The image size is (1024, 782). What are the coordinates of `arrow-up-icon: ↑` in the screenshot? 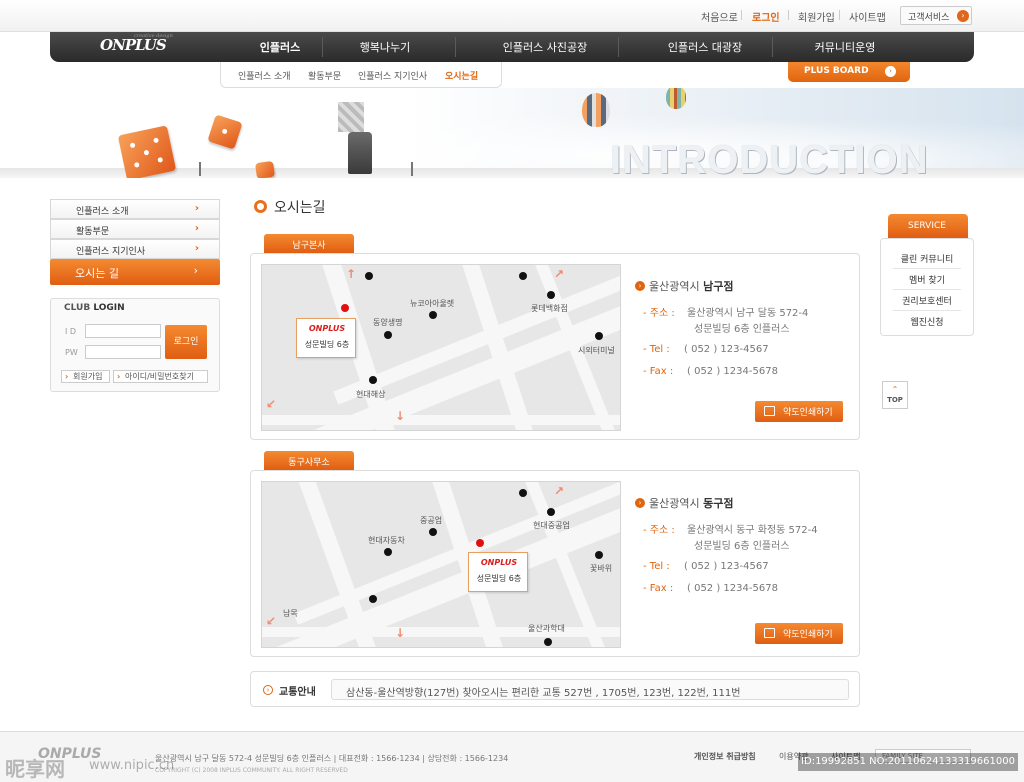 It's located at (351, 274).